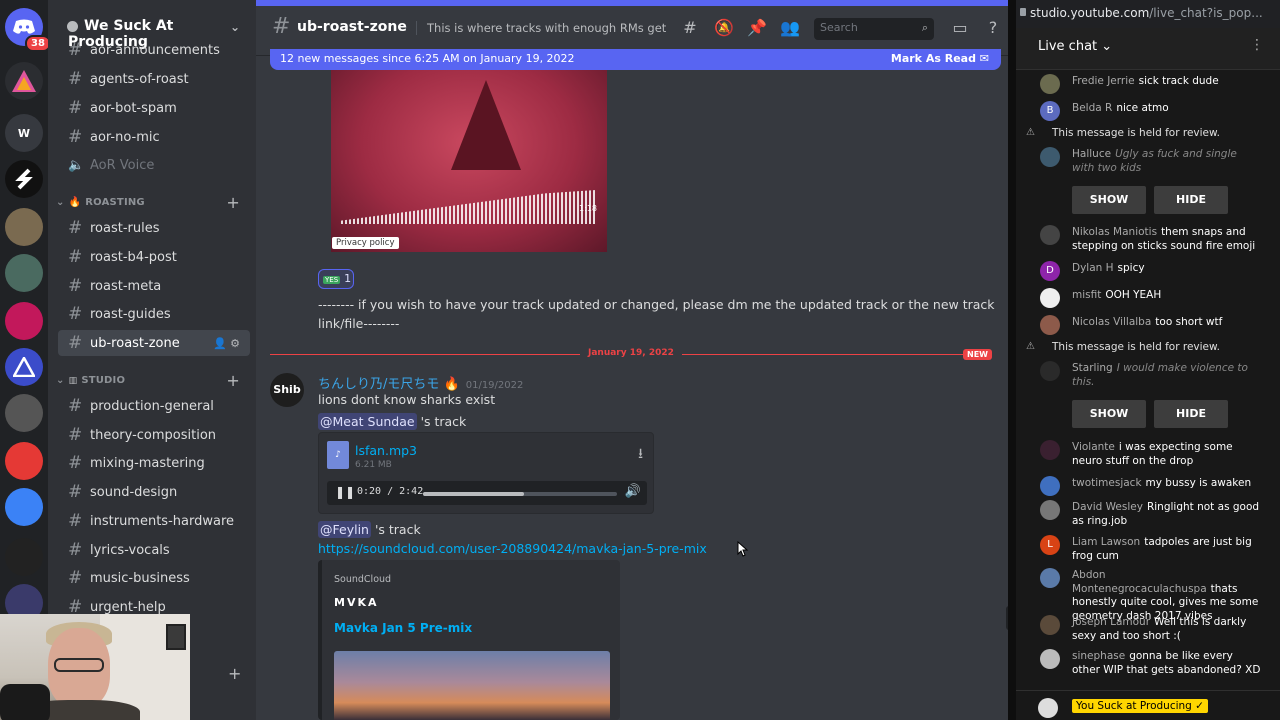  I want to click on live-chat-dropdown: Live chat ⌄, so click(1075, 46).